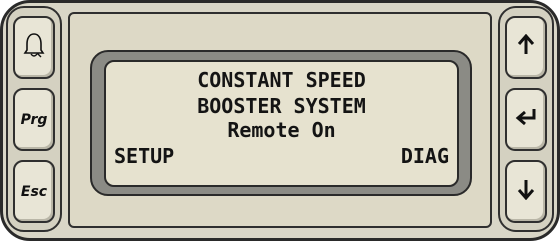  I want to click on softkey-setup: SETUP, so click(144, 156).